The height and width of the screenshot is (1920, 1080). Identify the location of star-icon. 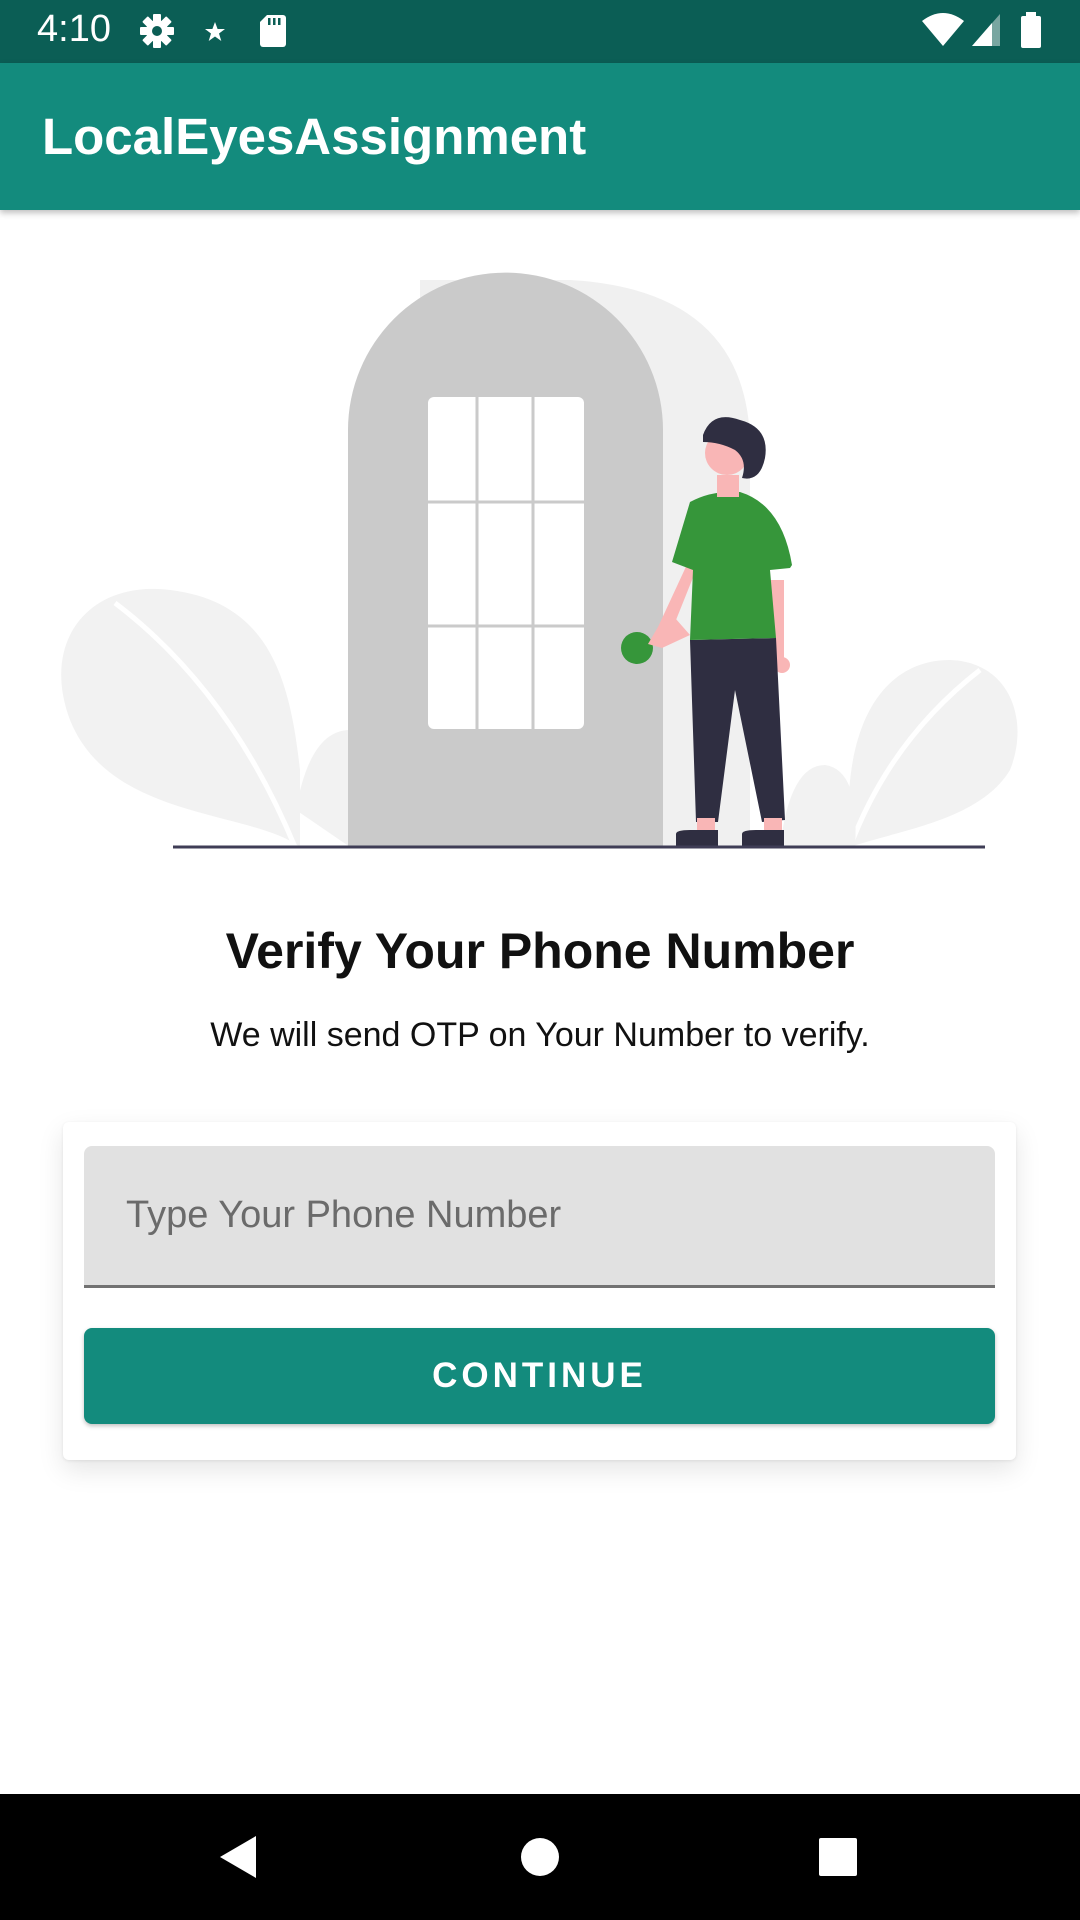
(215, 31).